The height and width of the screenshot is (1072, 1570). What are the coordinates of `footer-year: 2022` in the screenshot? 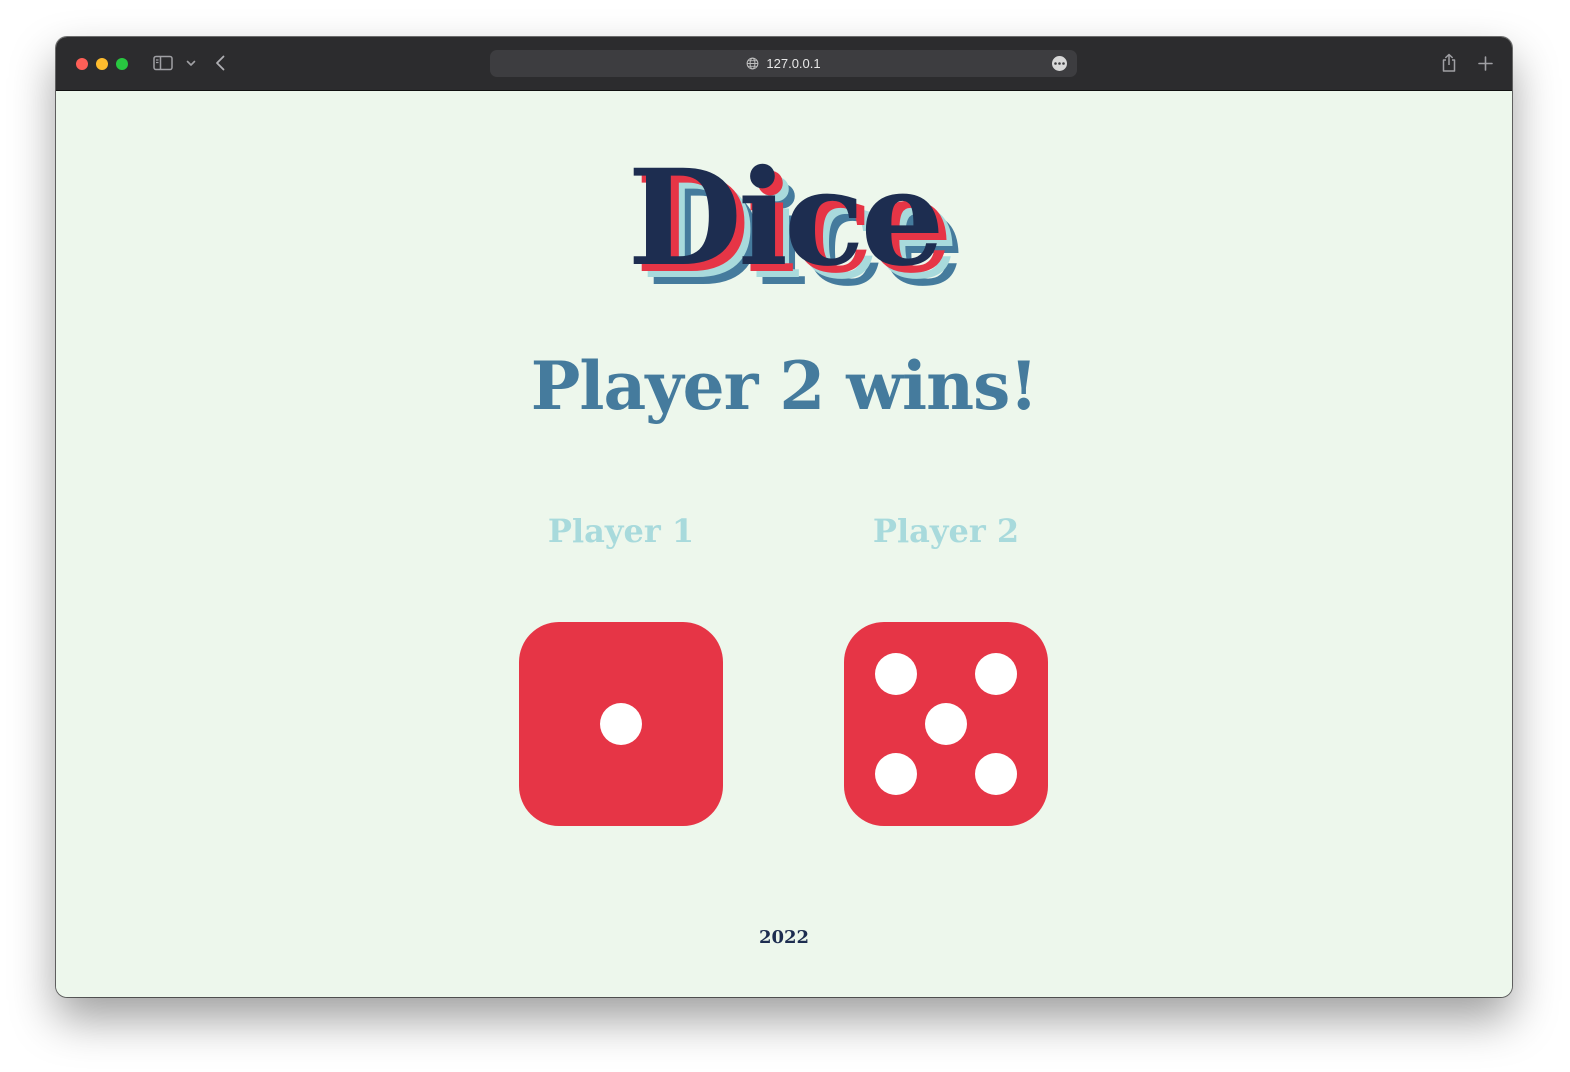 It's located at (784, 937).